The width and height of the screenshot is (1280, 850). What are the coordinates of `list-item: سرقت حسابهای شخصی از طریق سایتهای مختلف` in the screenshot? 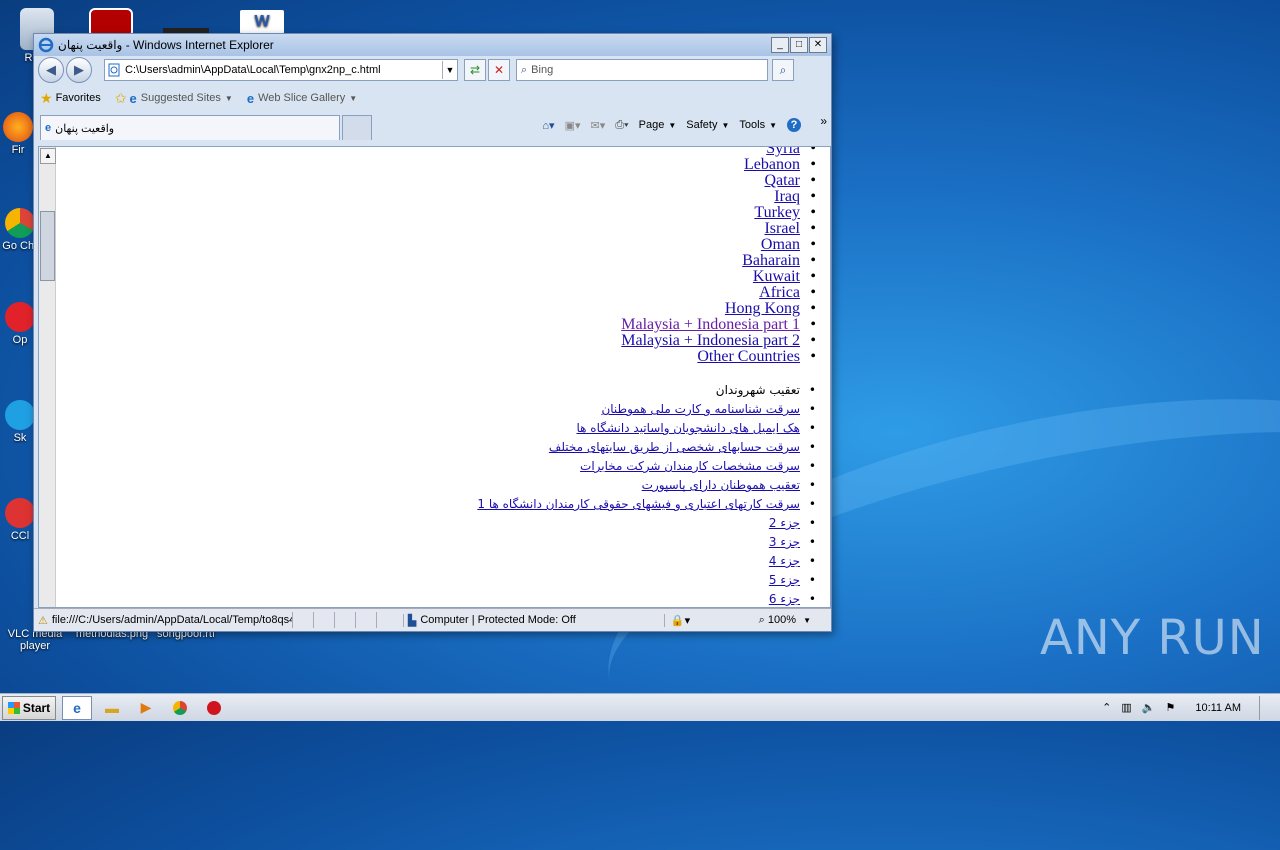 It's located at (646, 447).